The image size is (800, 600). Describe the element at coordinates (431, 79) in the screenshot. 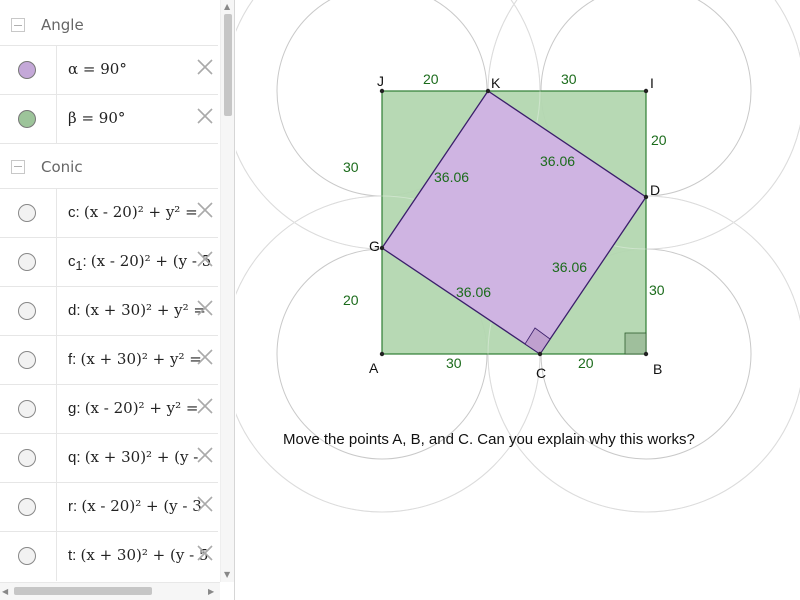

I see `side-label-JK: 20` at that location.